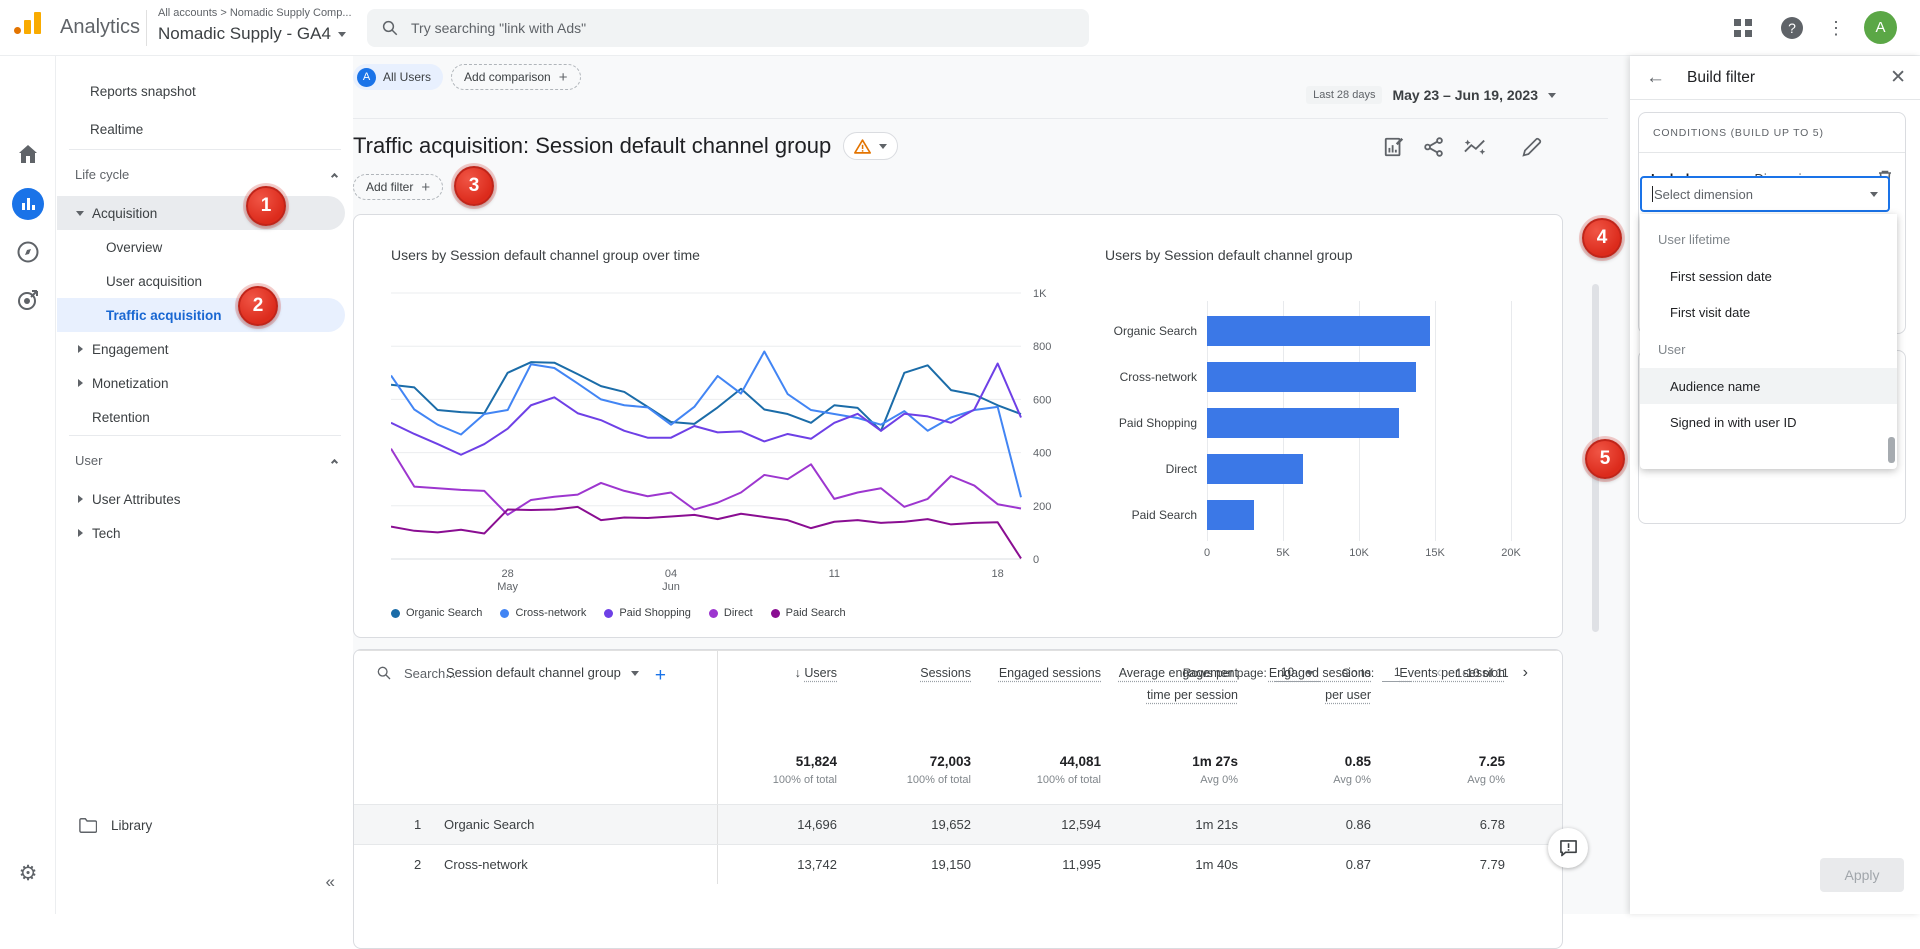 This screenshot has height=949, width=1920. I want to click on close-icon: ✕, so click(1898, 77).